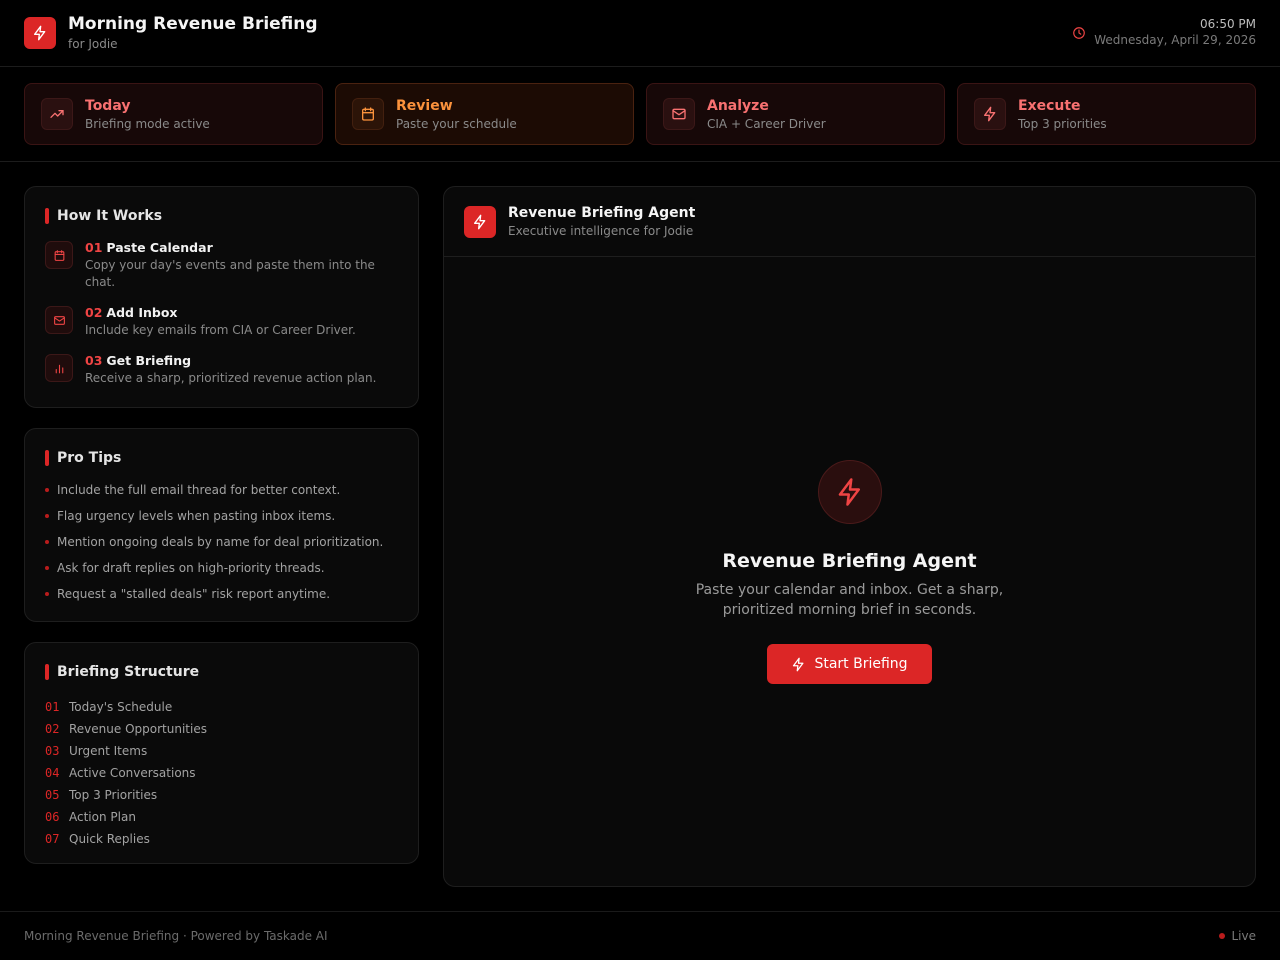 The image size is (1280, 960). Describe the element at coordinates (52, 729) in the screenshot. I see `structure-number: 02` at that location.